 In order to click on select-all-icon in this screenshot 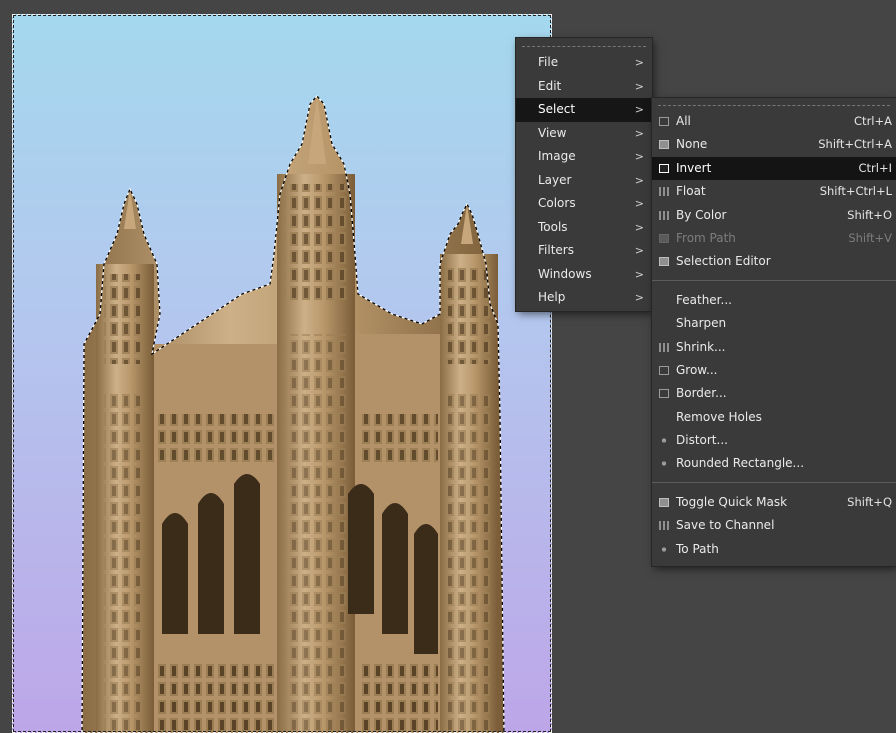, I will do `click(664, 121)`.